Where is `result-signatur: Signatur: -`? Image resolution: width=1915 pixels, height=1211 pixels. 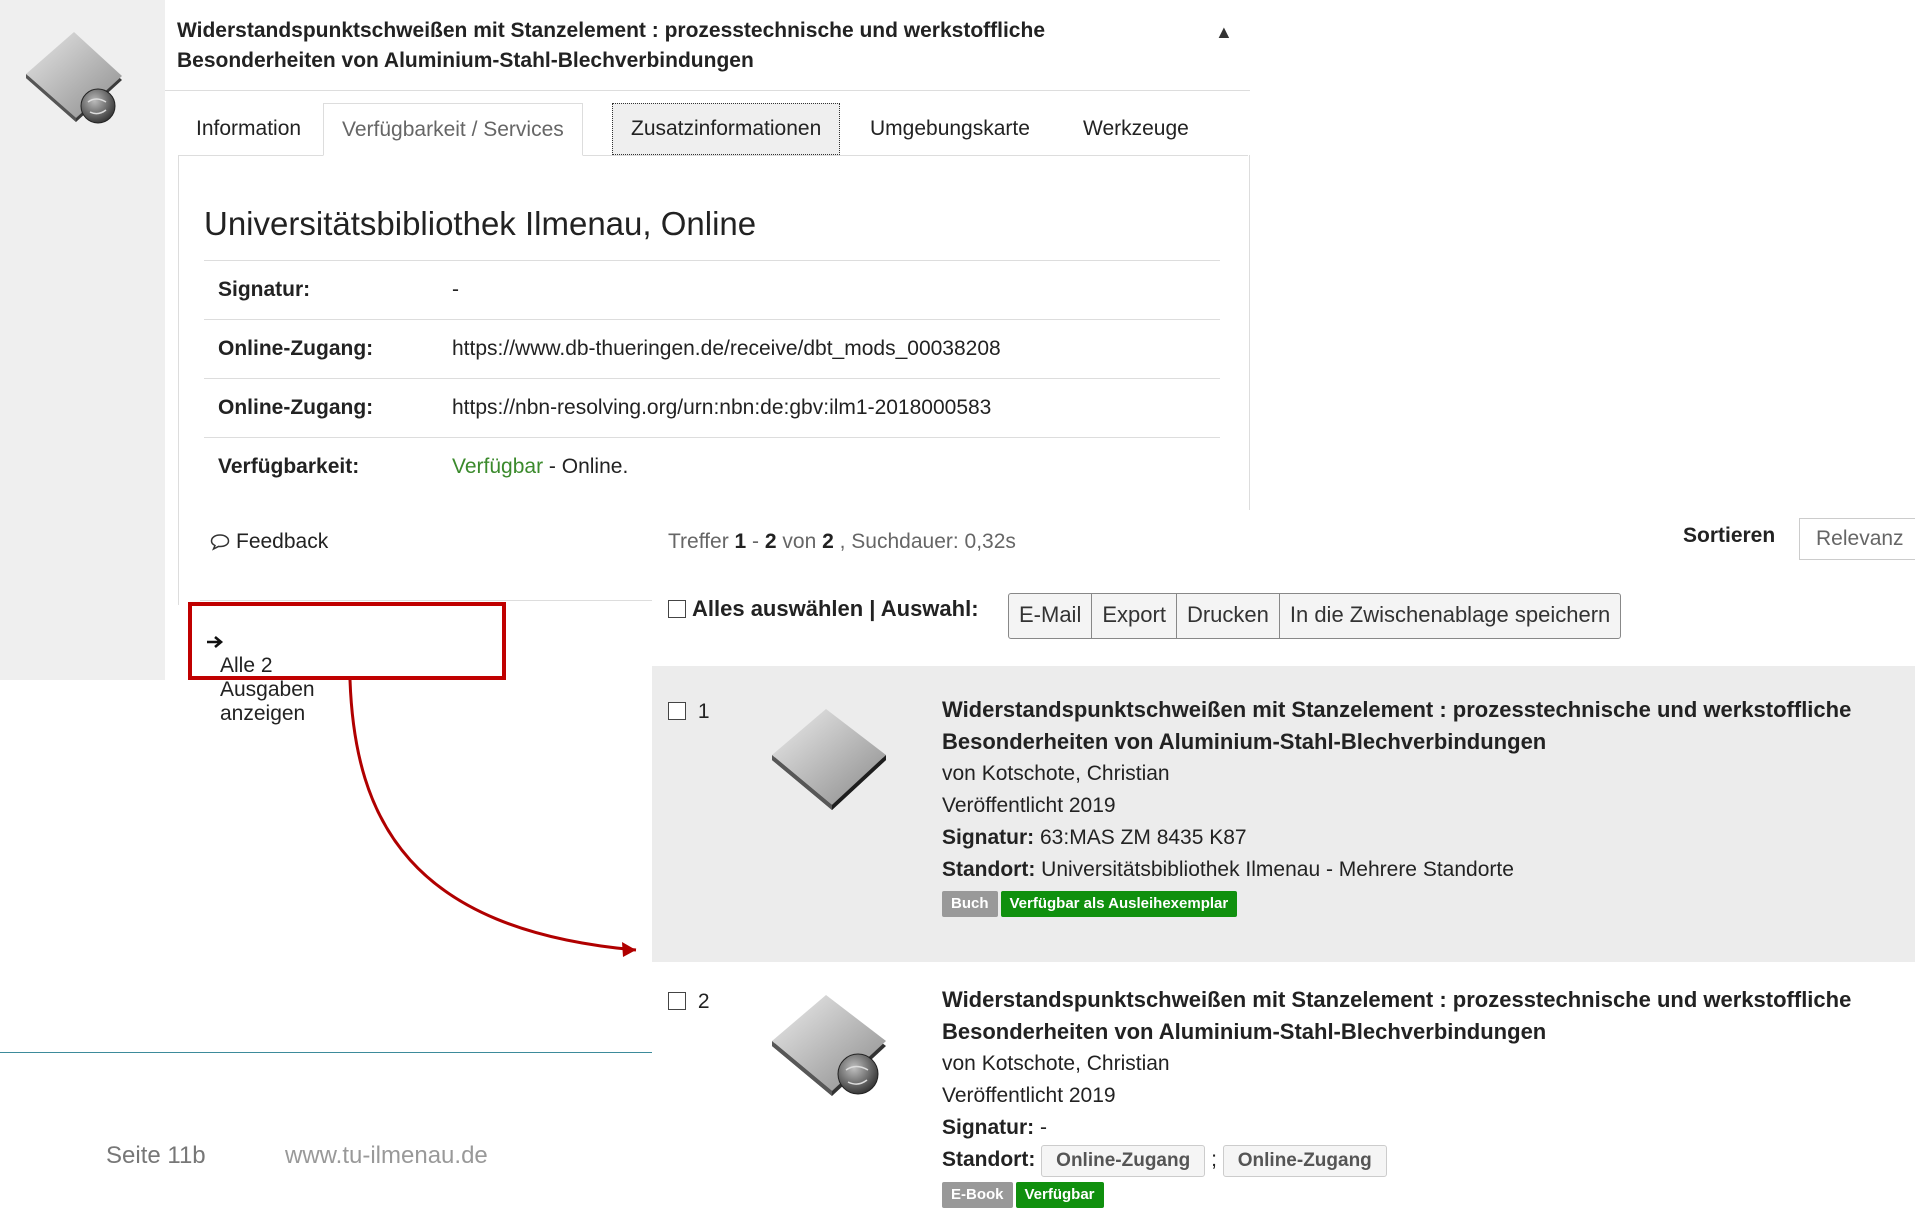
result-signatur: Signatur: - is located at coordinates (1422, 1128).